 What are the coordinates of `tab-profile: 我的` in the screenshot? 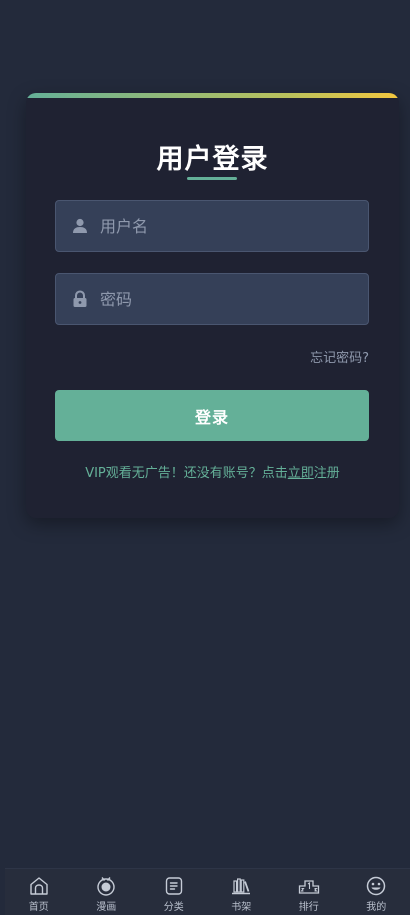 It's located at (376, 892).